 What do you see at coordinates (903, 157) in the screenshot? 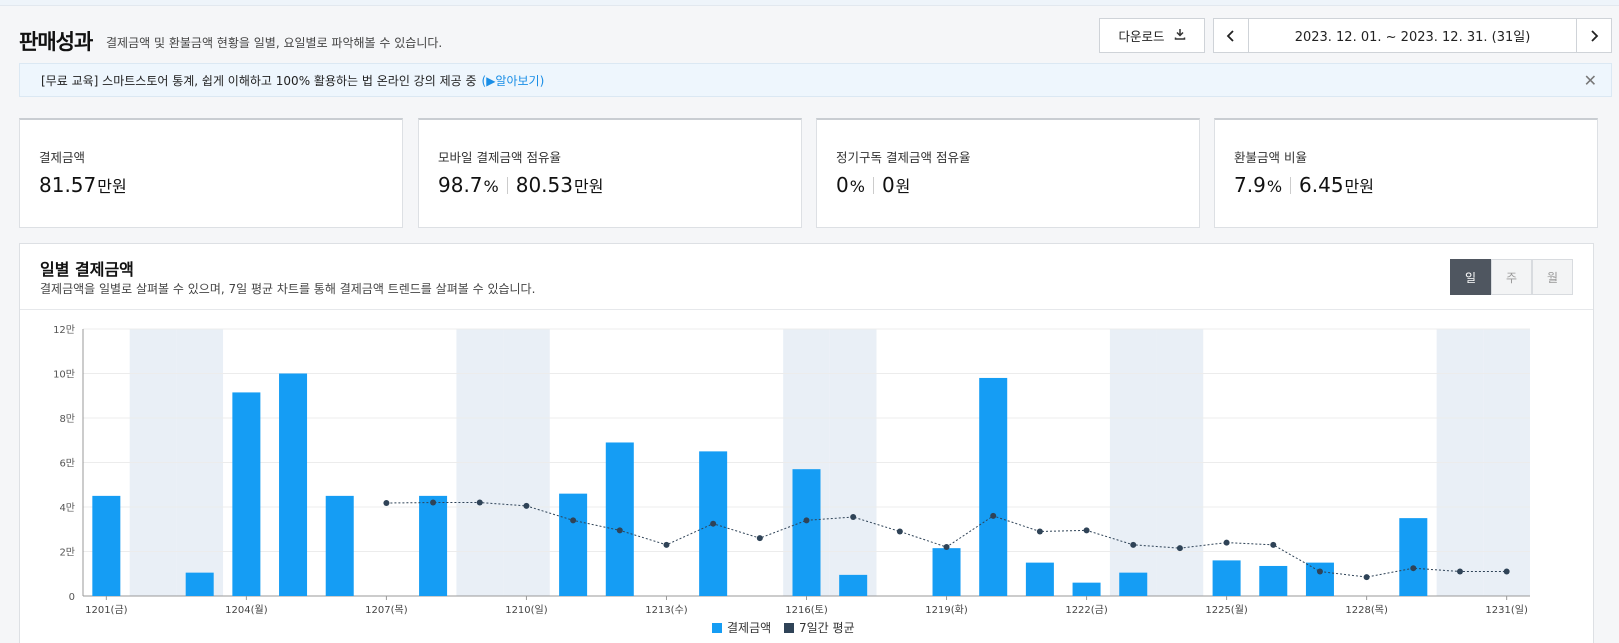
I see `card-label: 정기구독 결제금액 점유율` at bounding box center [903, 157].